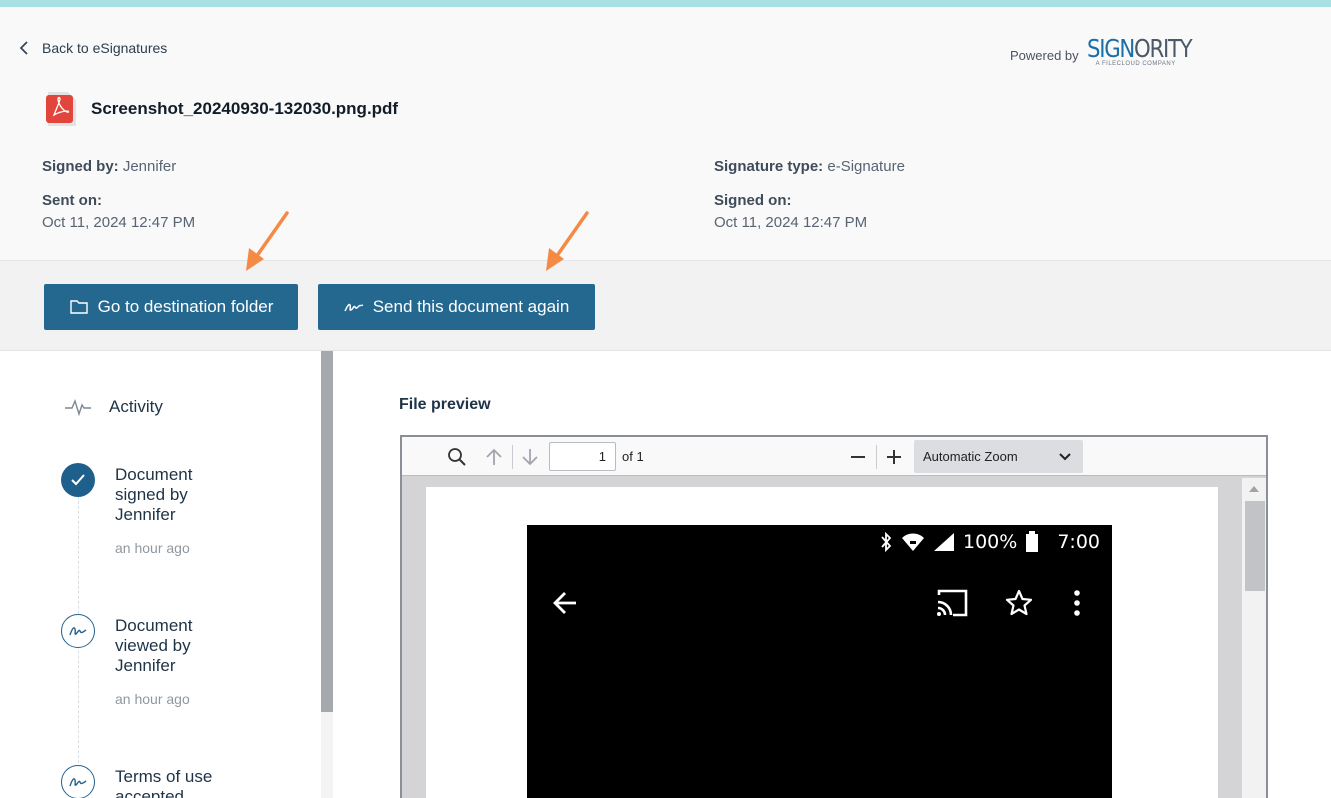 The width and height of the screenshot is (1331, 798). What do you see at coordinates (445, 404) in the screenshot?
I see `file-preview-title: File preview` at bounding box center [445, 404].